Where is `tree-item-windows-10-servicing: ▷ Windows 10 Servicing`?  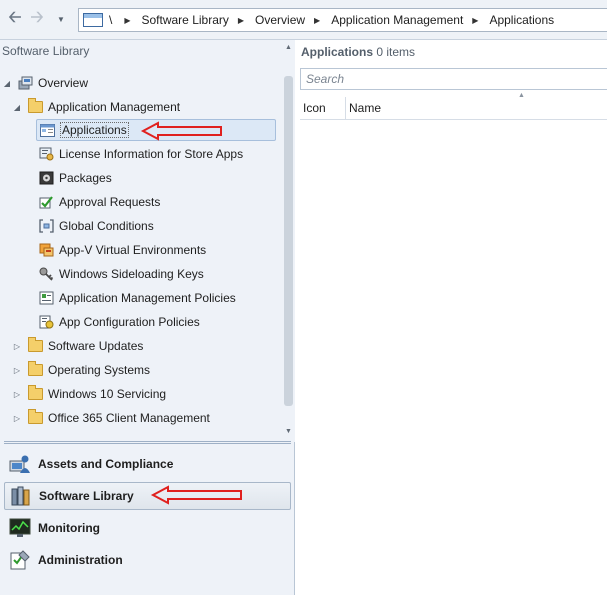 tree-item-windows-10-servicing: ▷ Windows 10 Servicing is located at coordinates (89, 394).